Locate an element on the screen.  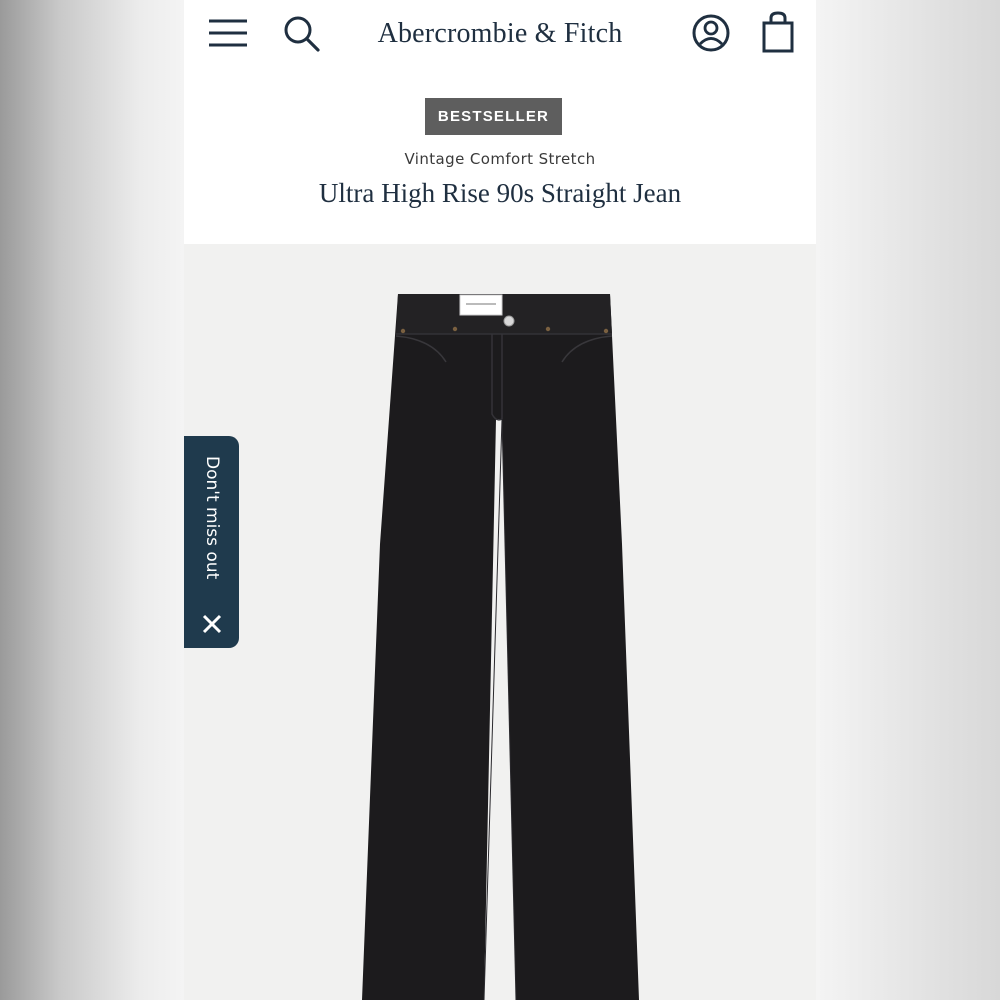
dont-miss-out-tab: Don't miss out is located at coordinates (211, 542).